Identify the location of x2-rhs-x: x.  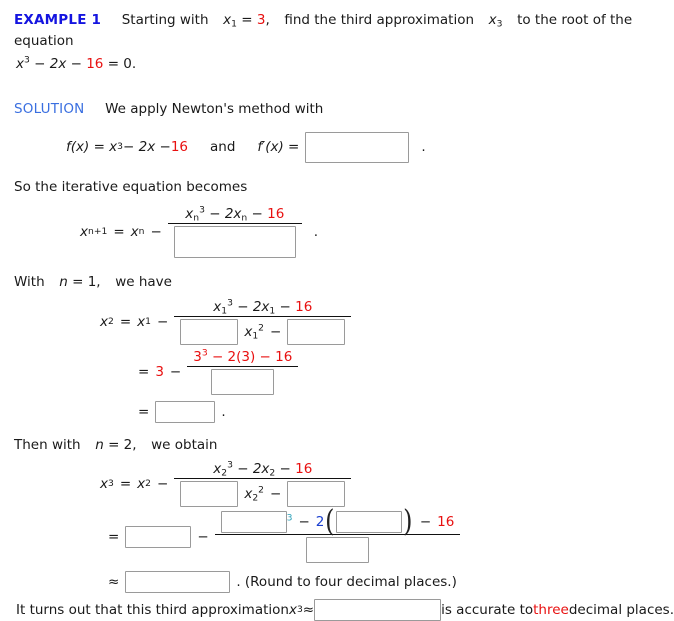
(141, 321).